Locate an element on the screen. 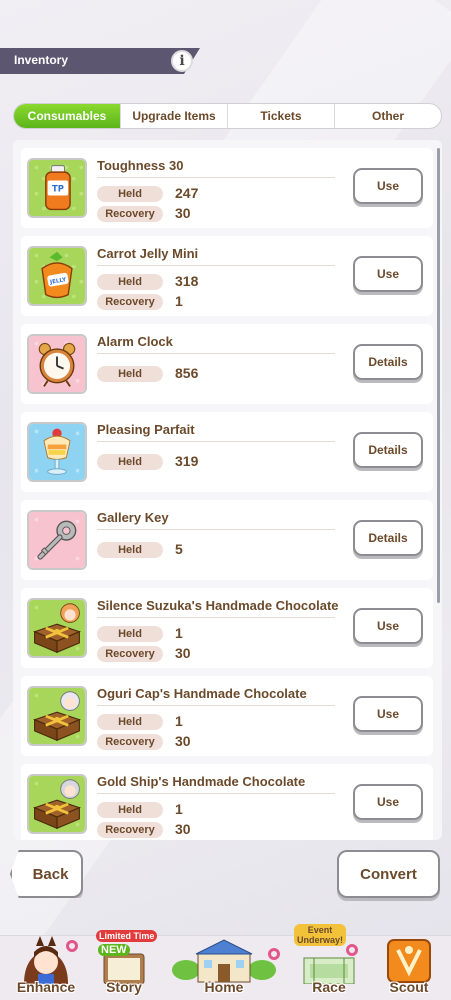 Image resolution: width=451 pixels, height=1000 pixels. list-item-alarm-clock: Alarm Clock Held 856 Details is located at coordinates (227, 364).